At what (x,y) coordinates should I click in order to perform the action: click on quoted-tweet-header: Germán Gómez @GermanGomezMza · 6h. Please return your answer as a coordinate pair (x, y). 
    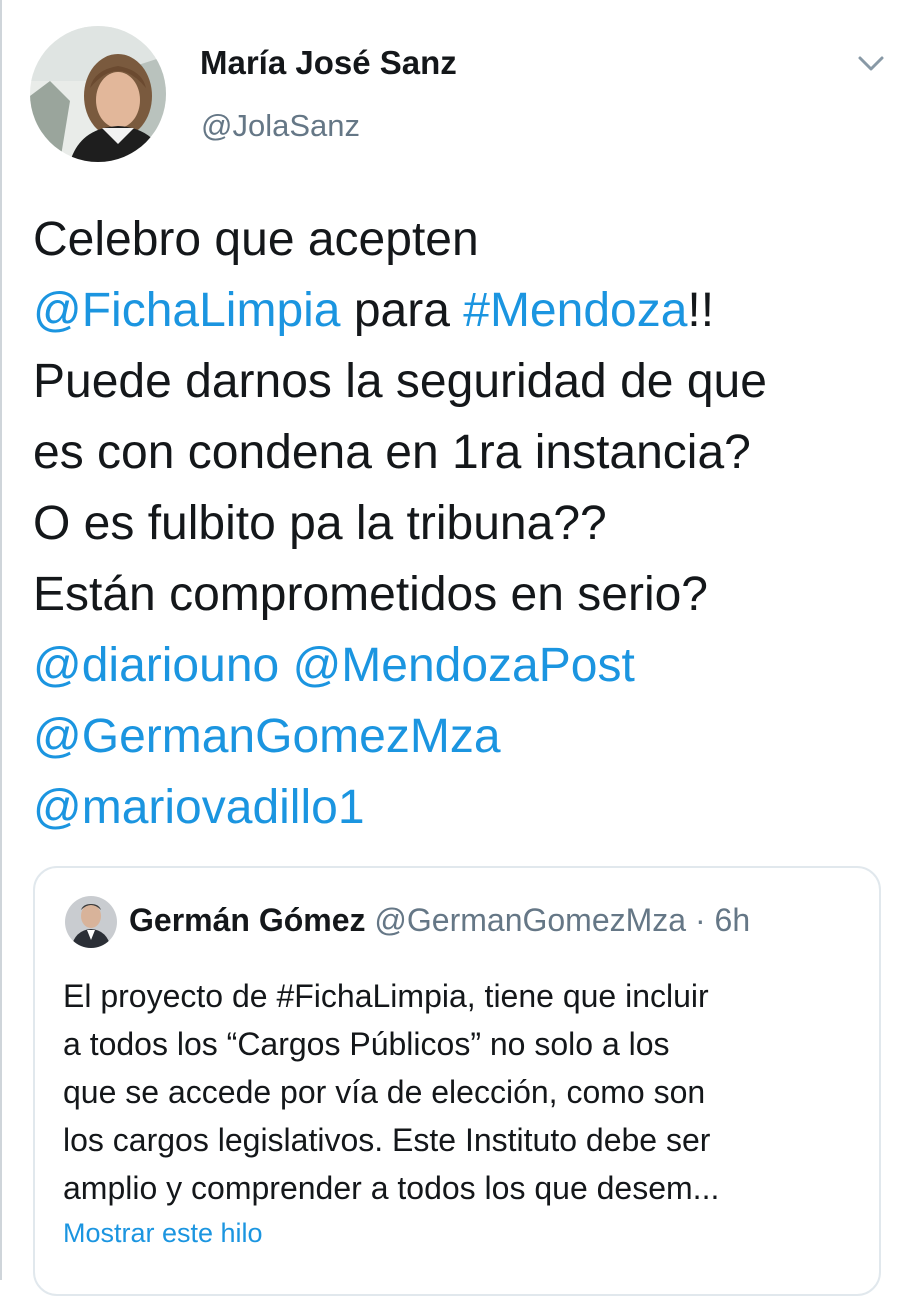
    Looking at the image, I should click on (439, 920).